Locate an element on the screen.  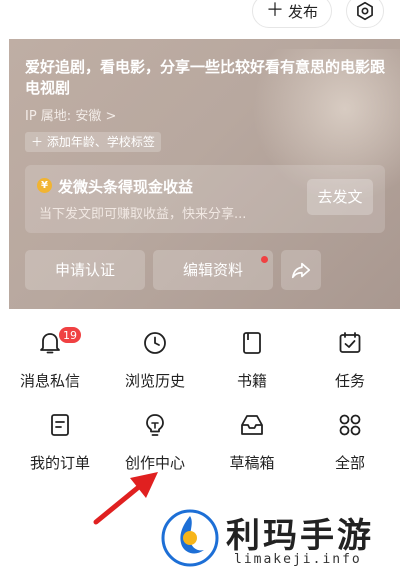
book-icon is located at coordinates (252, 343).